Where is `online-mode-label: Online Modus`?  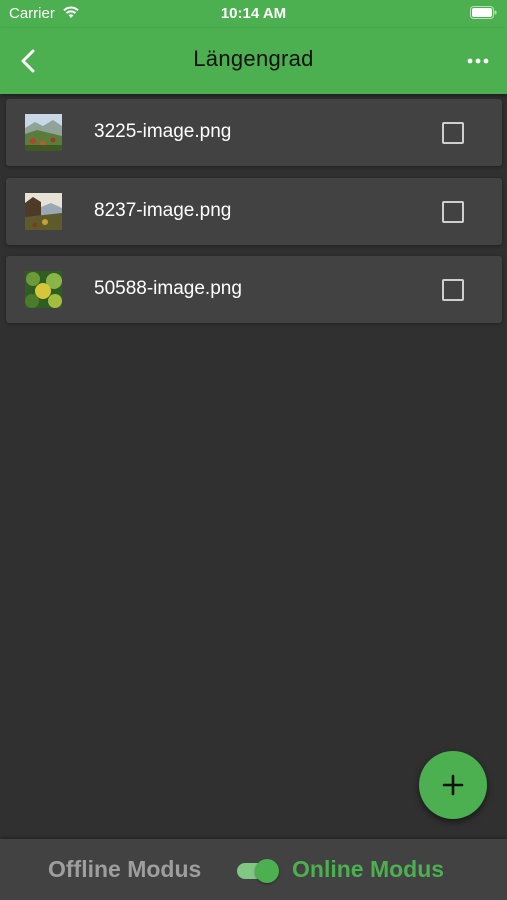 online-mode-label: Online Modus is located at coordinates (368, 869).